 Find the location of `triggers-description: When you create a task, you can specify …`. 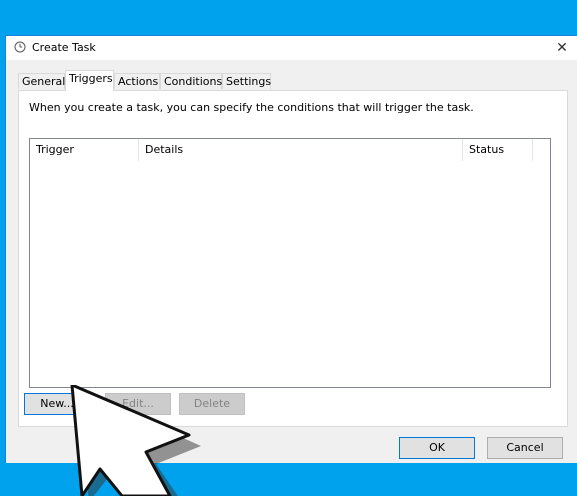

triggers-description: When you create a task, you can specify … is located at coordinates (251, 107).